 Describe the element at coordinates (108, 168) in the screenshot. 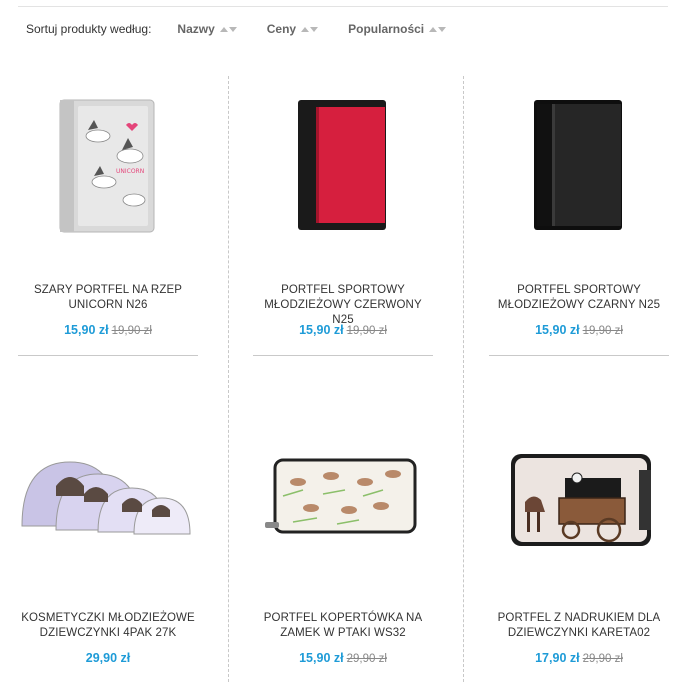

I see `product-image: UNICORN` at that location.